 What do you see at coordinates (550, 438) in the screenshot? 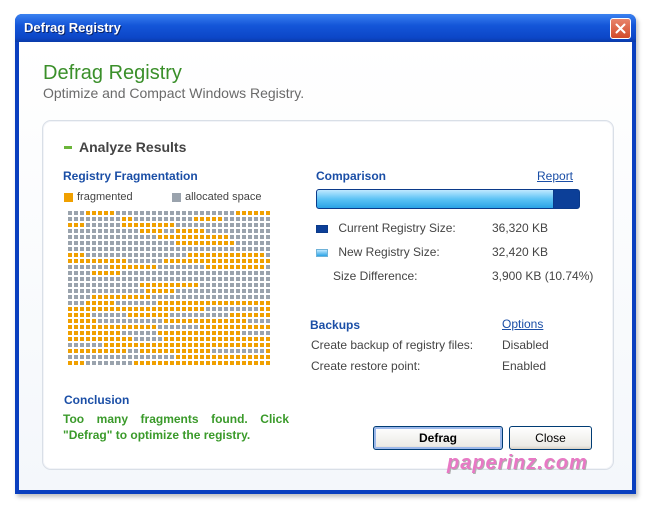
I see `close-button: Close` at bounding box center [550, 438].